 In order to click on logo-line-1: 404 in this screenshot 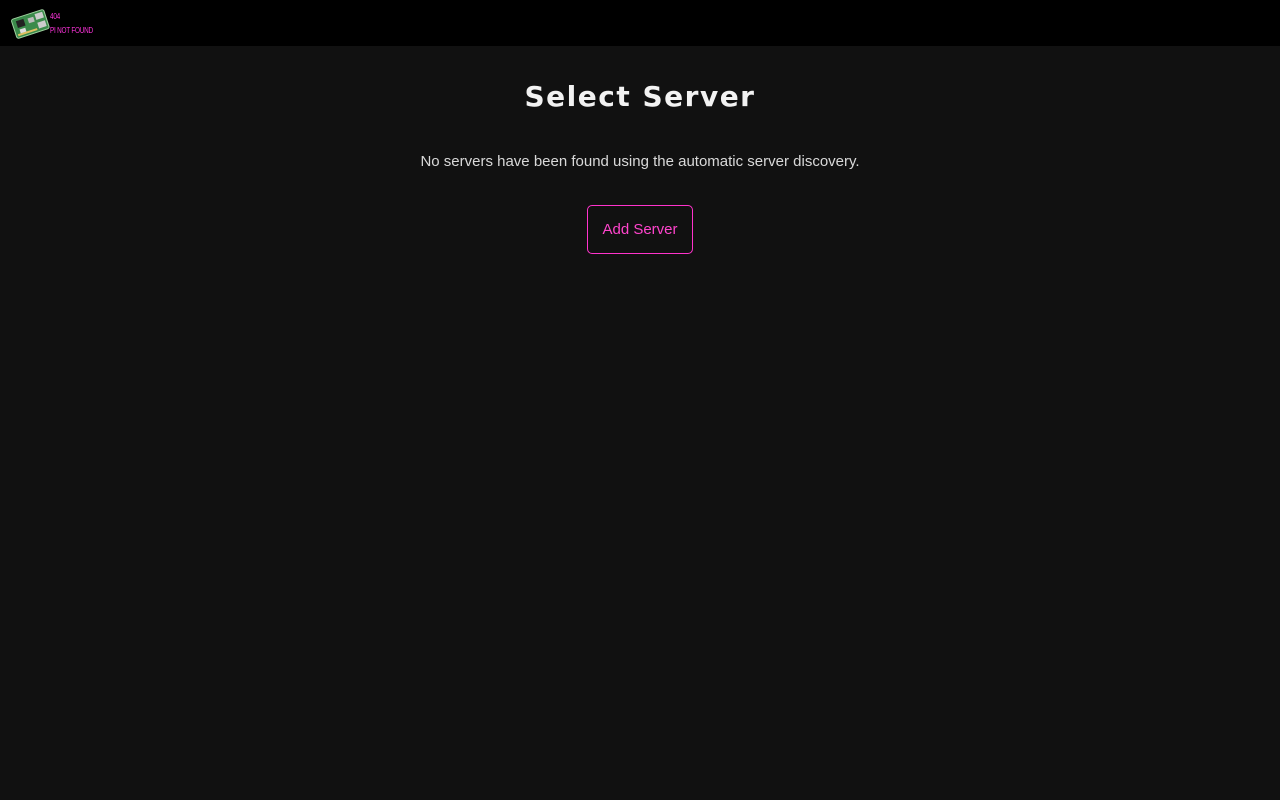, I will do `click(55, 16)`.